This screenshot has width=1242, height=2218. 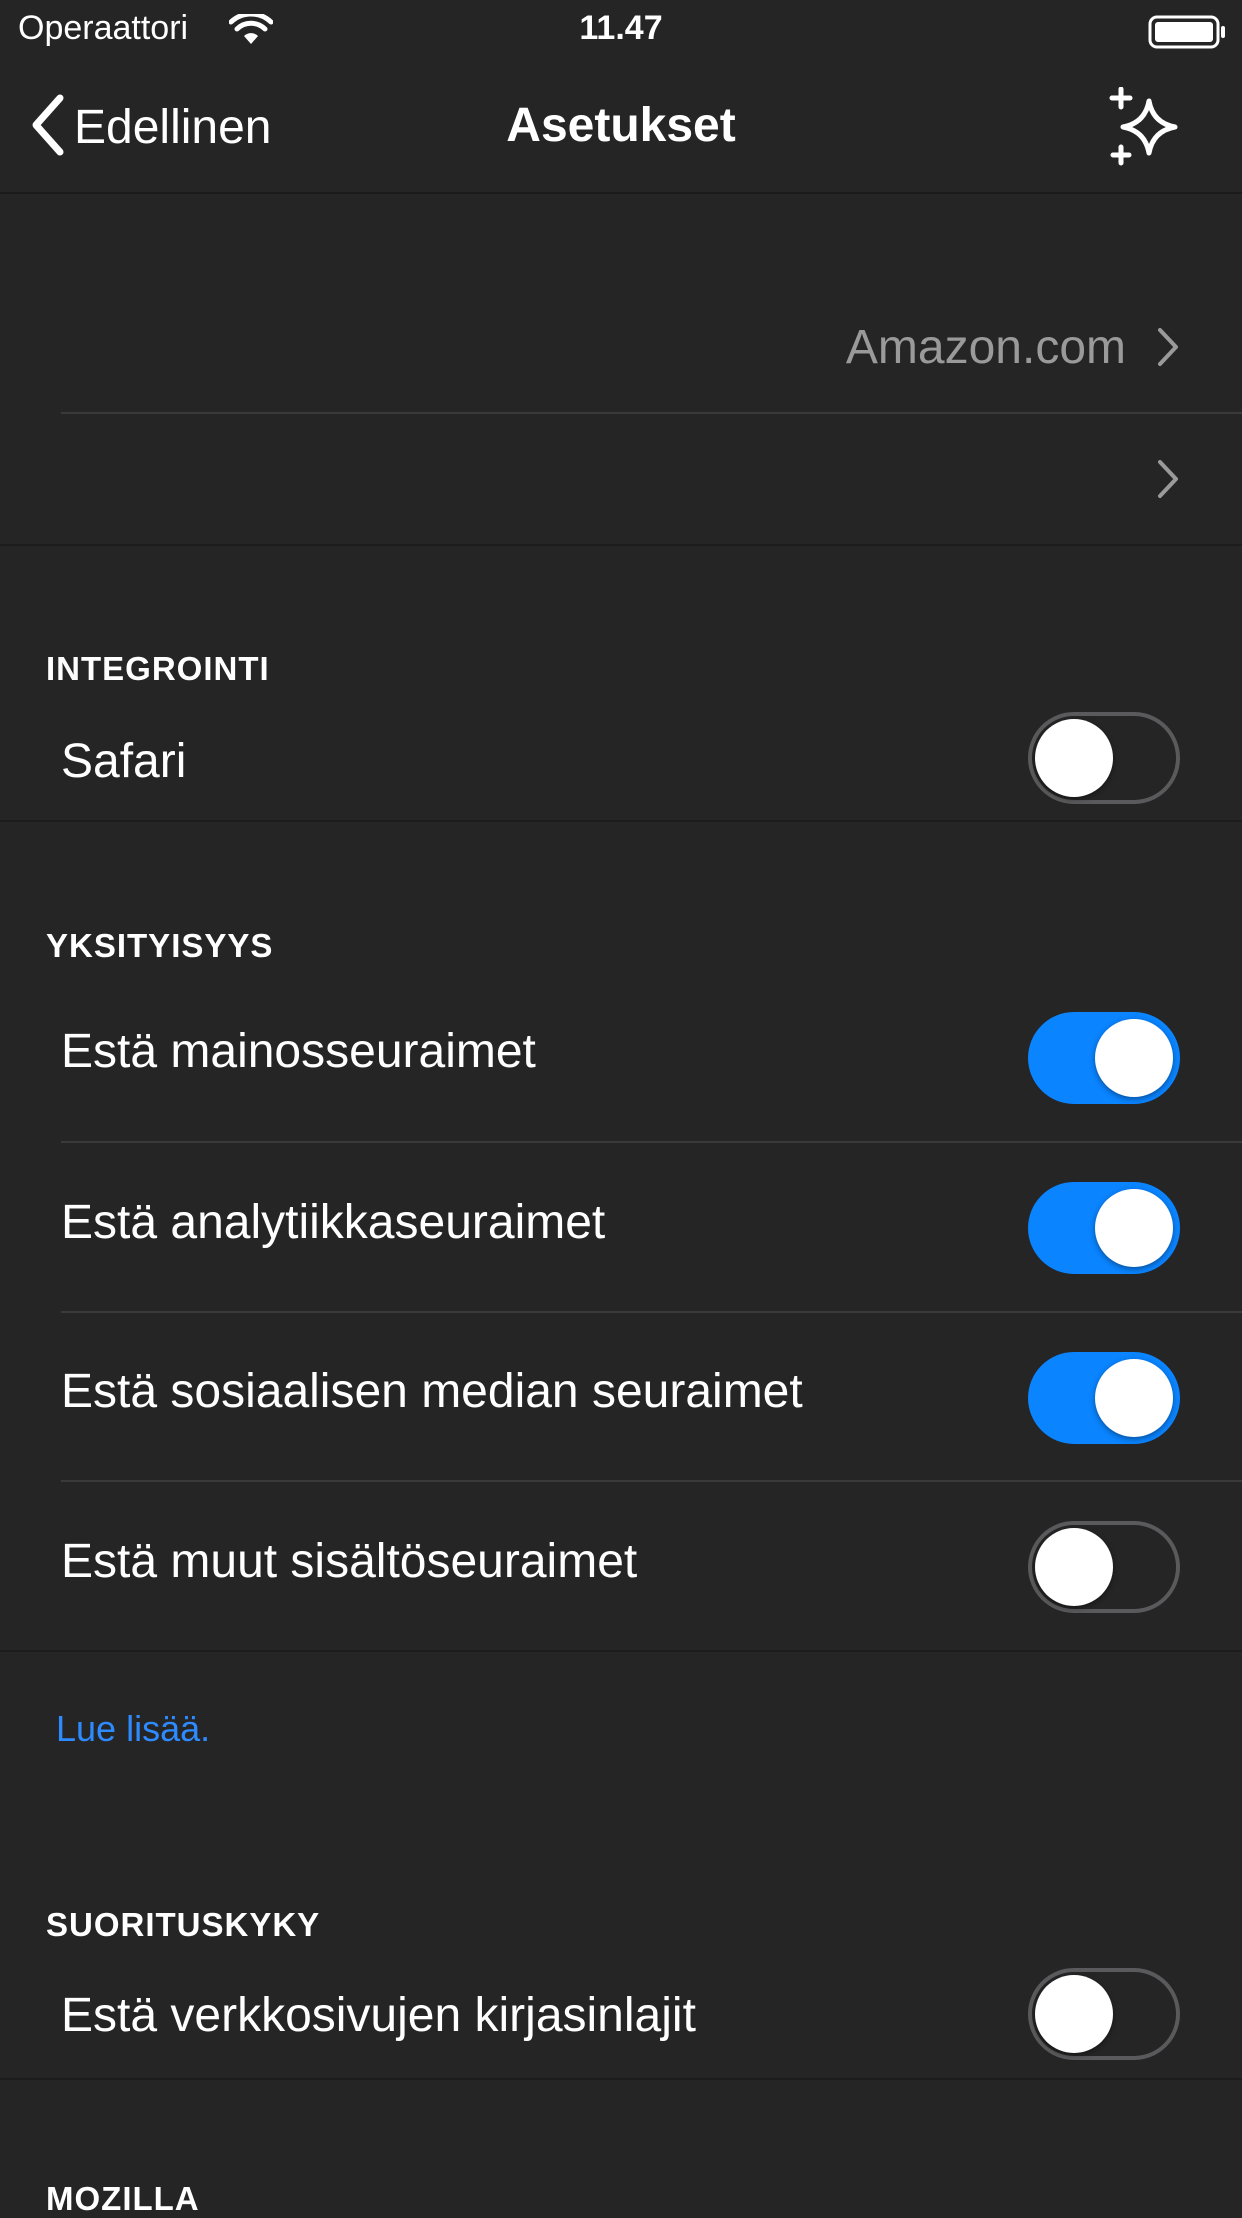 What do you see at coordinates (621, 479) in the screenshot?
I see `settings-row-unlabeled` at bounding box center [621, 479].